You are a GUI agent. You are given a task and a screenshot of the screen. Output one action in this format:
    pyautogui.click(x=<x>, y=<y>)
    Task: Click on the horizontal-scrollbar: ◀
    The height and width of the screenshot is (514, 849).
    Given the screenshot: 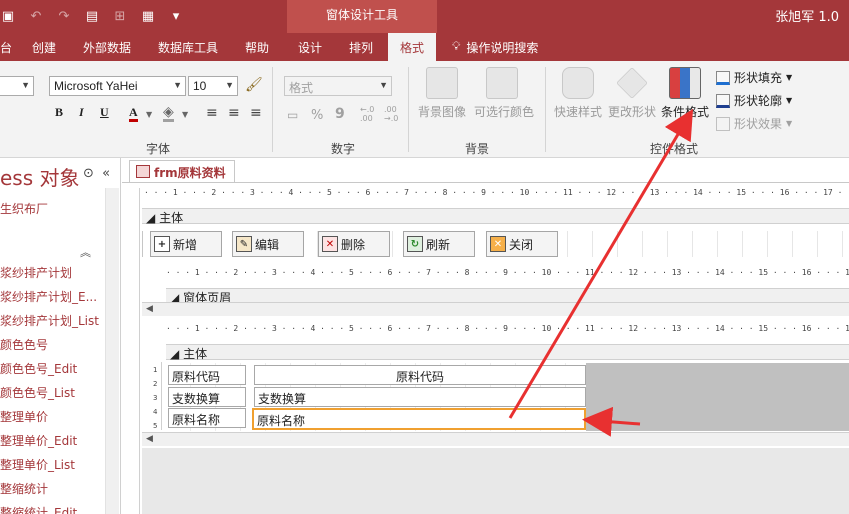 What is the action you would take?
    pyautogui.click(x=495, y=309)
    